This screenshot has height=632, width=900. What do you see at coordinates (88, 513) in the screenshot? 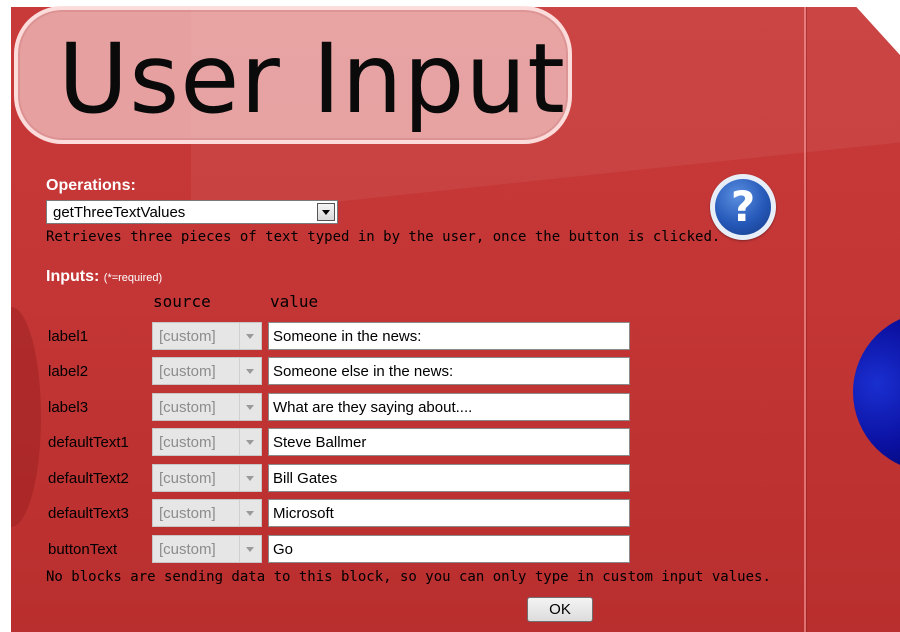
I see `input-name: defaultText3` at bounding box center [88, 513].